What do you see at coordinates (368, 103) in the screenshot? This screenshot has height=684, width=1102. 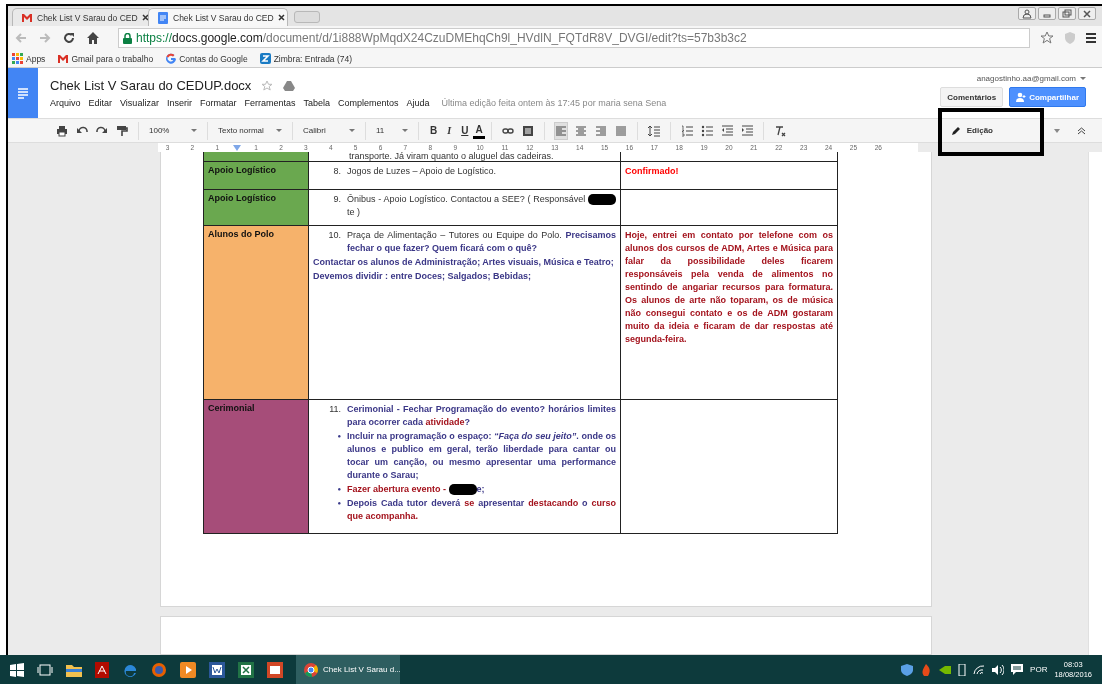 I see `menu-item: Complementos` at bounding box center [368, 103].